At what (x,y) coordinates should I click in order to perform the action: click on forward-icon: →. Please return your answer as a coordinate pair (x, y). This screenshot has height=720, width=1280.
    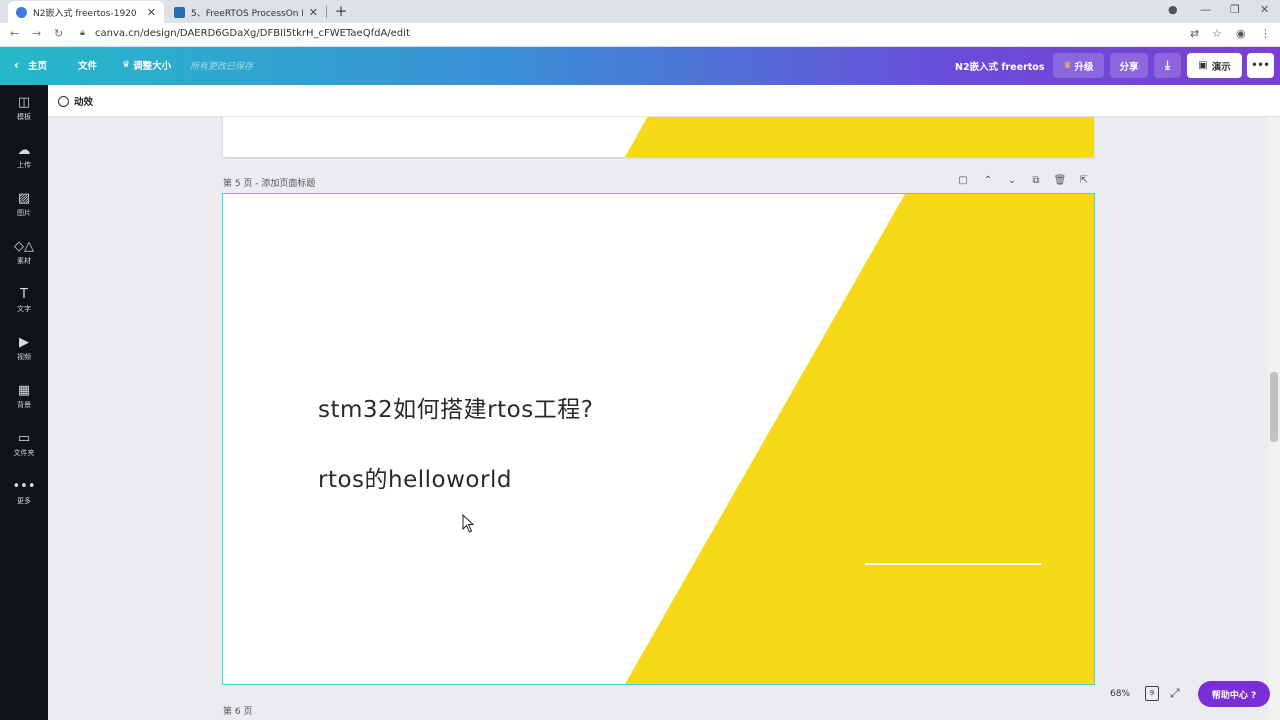
    Looking at the image, I should click on (36, 33).